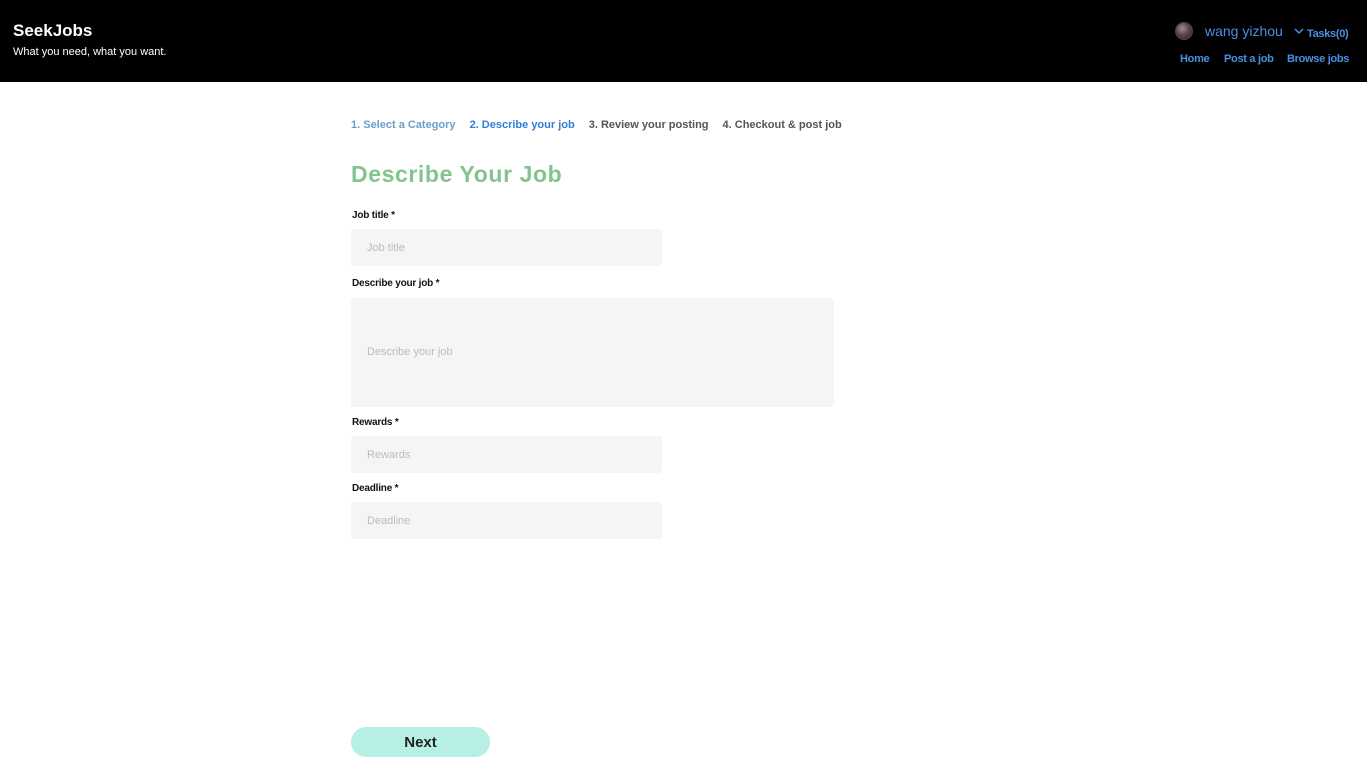 The height and width of the screenshot is (763, 1367). What do you see at coordinates (1328, 34) in the screenshot?
I see `tasks-link: Tasks(0)` at bounding box center [1328, 34].